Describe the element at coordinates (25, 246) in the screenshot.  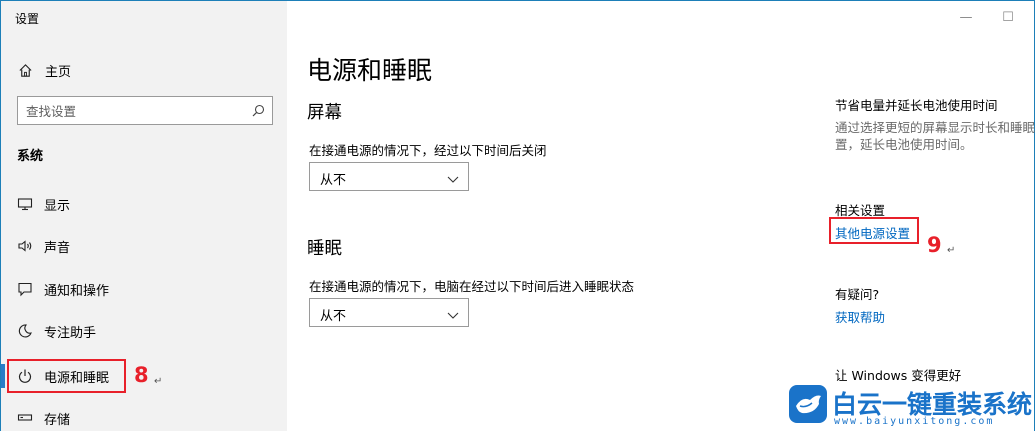
I see `speaker-icon` at that location.